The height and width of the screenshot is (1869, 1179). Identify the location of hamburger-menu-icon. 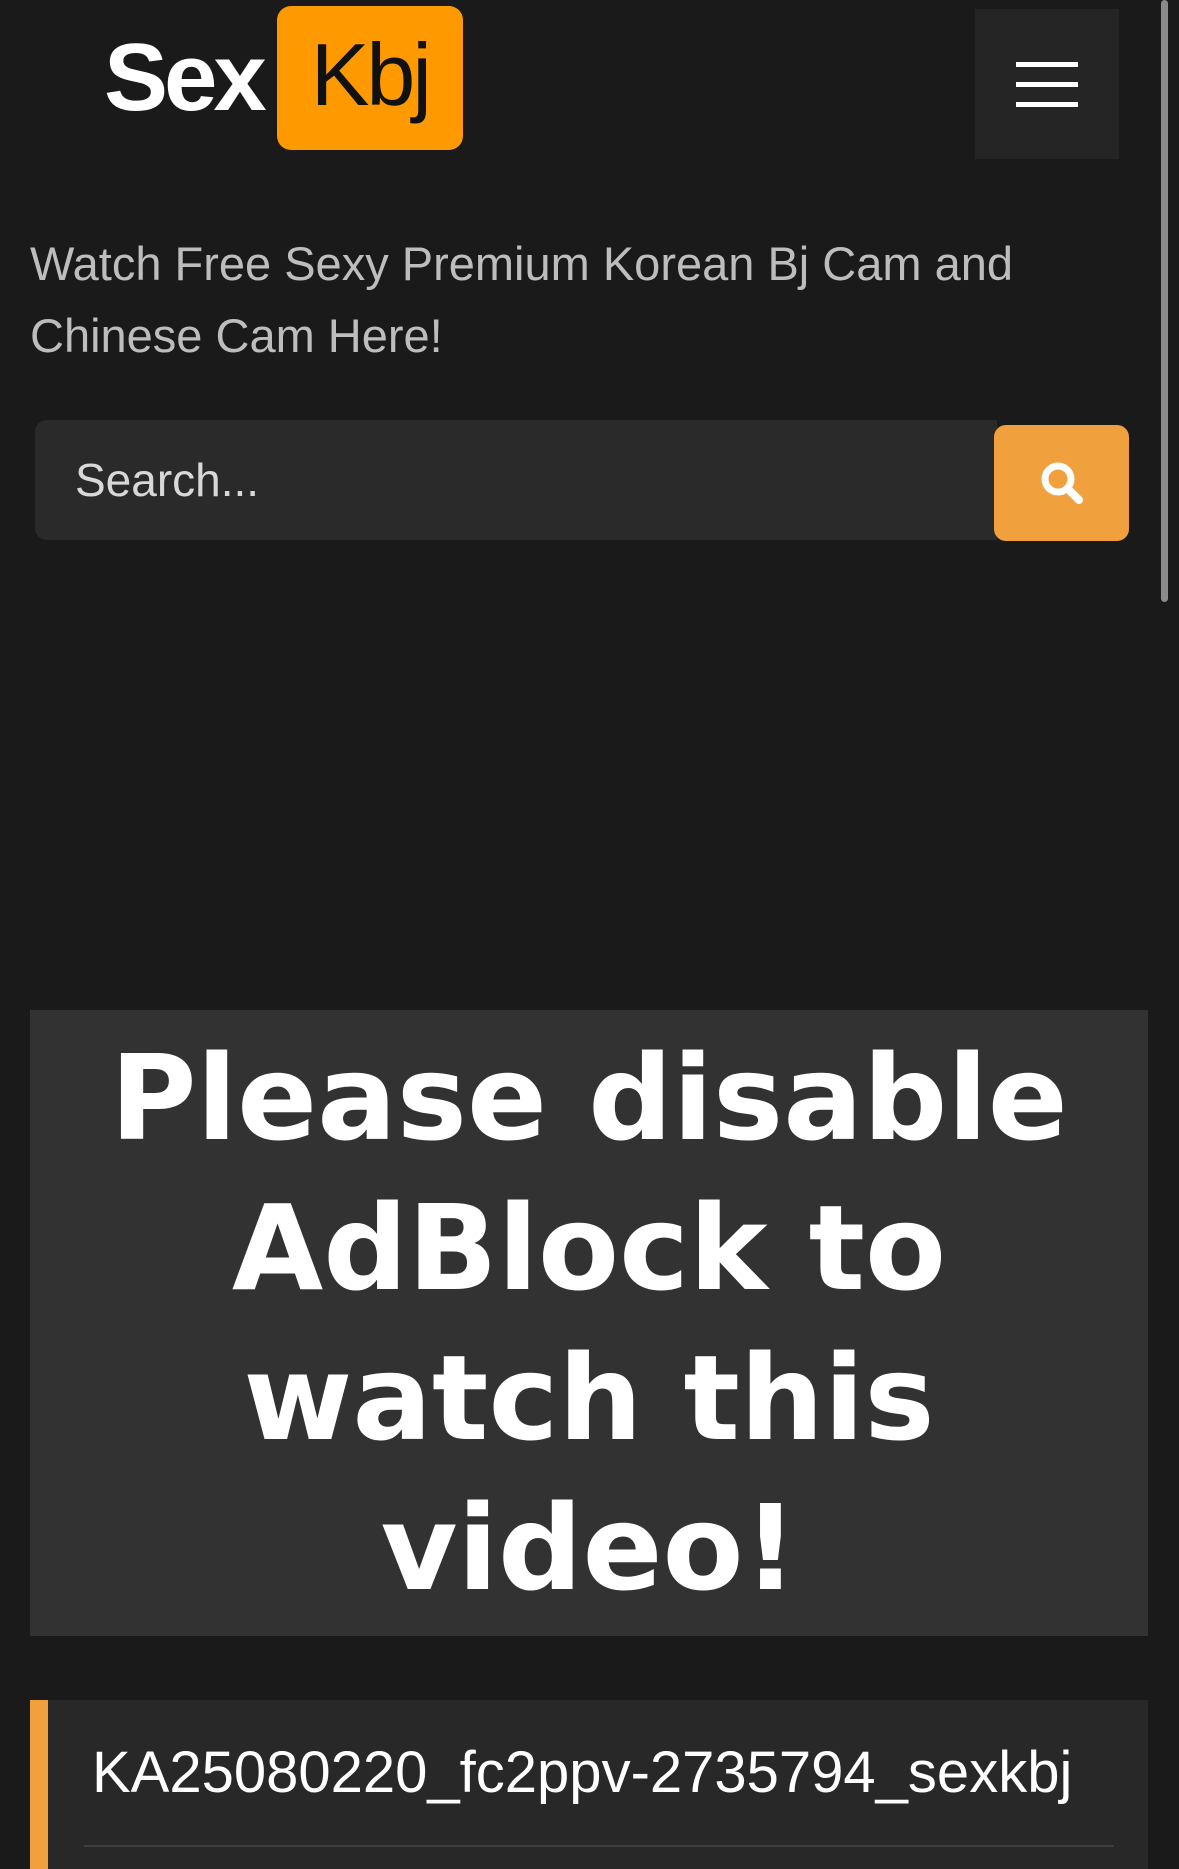
(1047, 64).